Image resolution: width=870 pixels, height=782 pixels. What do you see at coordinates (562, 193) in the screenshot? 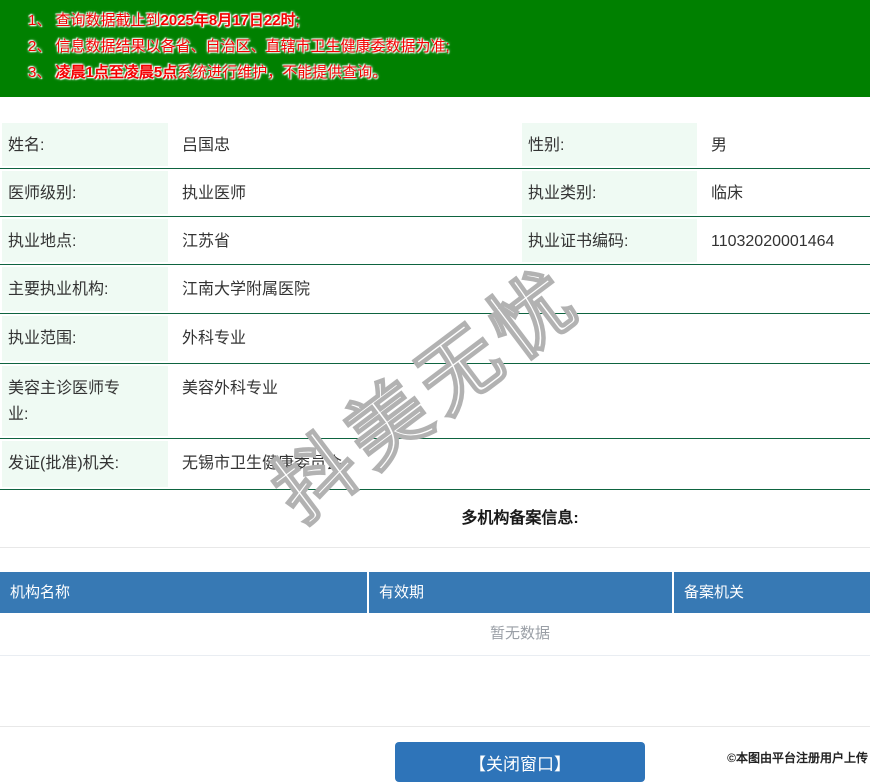
I see `category-label: 执业类别:` at bounding box center [562, 193].